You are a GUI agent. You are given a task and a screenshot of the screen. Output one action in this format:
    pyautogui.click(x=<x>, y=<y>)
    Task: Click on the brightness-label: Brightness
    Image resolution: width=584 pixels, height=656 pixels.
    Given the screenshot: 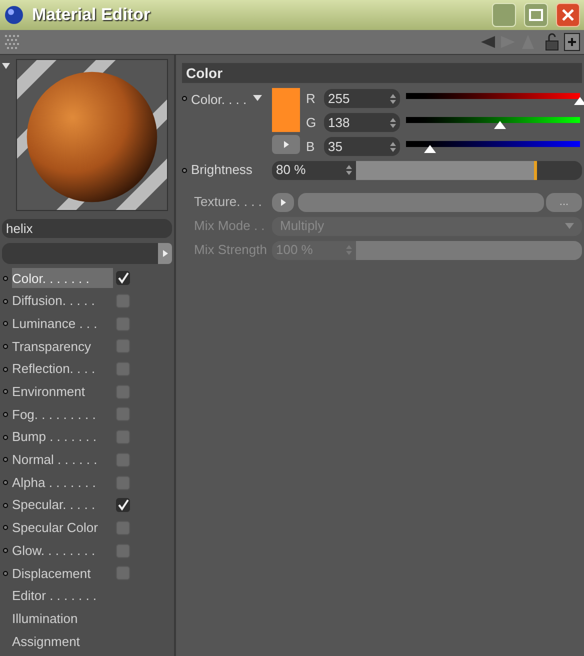 What is the action you would take?
    pyautogui.click(x=221, y=170)
    